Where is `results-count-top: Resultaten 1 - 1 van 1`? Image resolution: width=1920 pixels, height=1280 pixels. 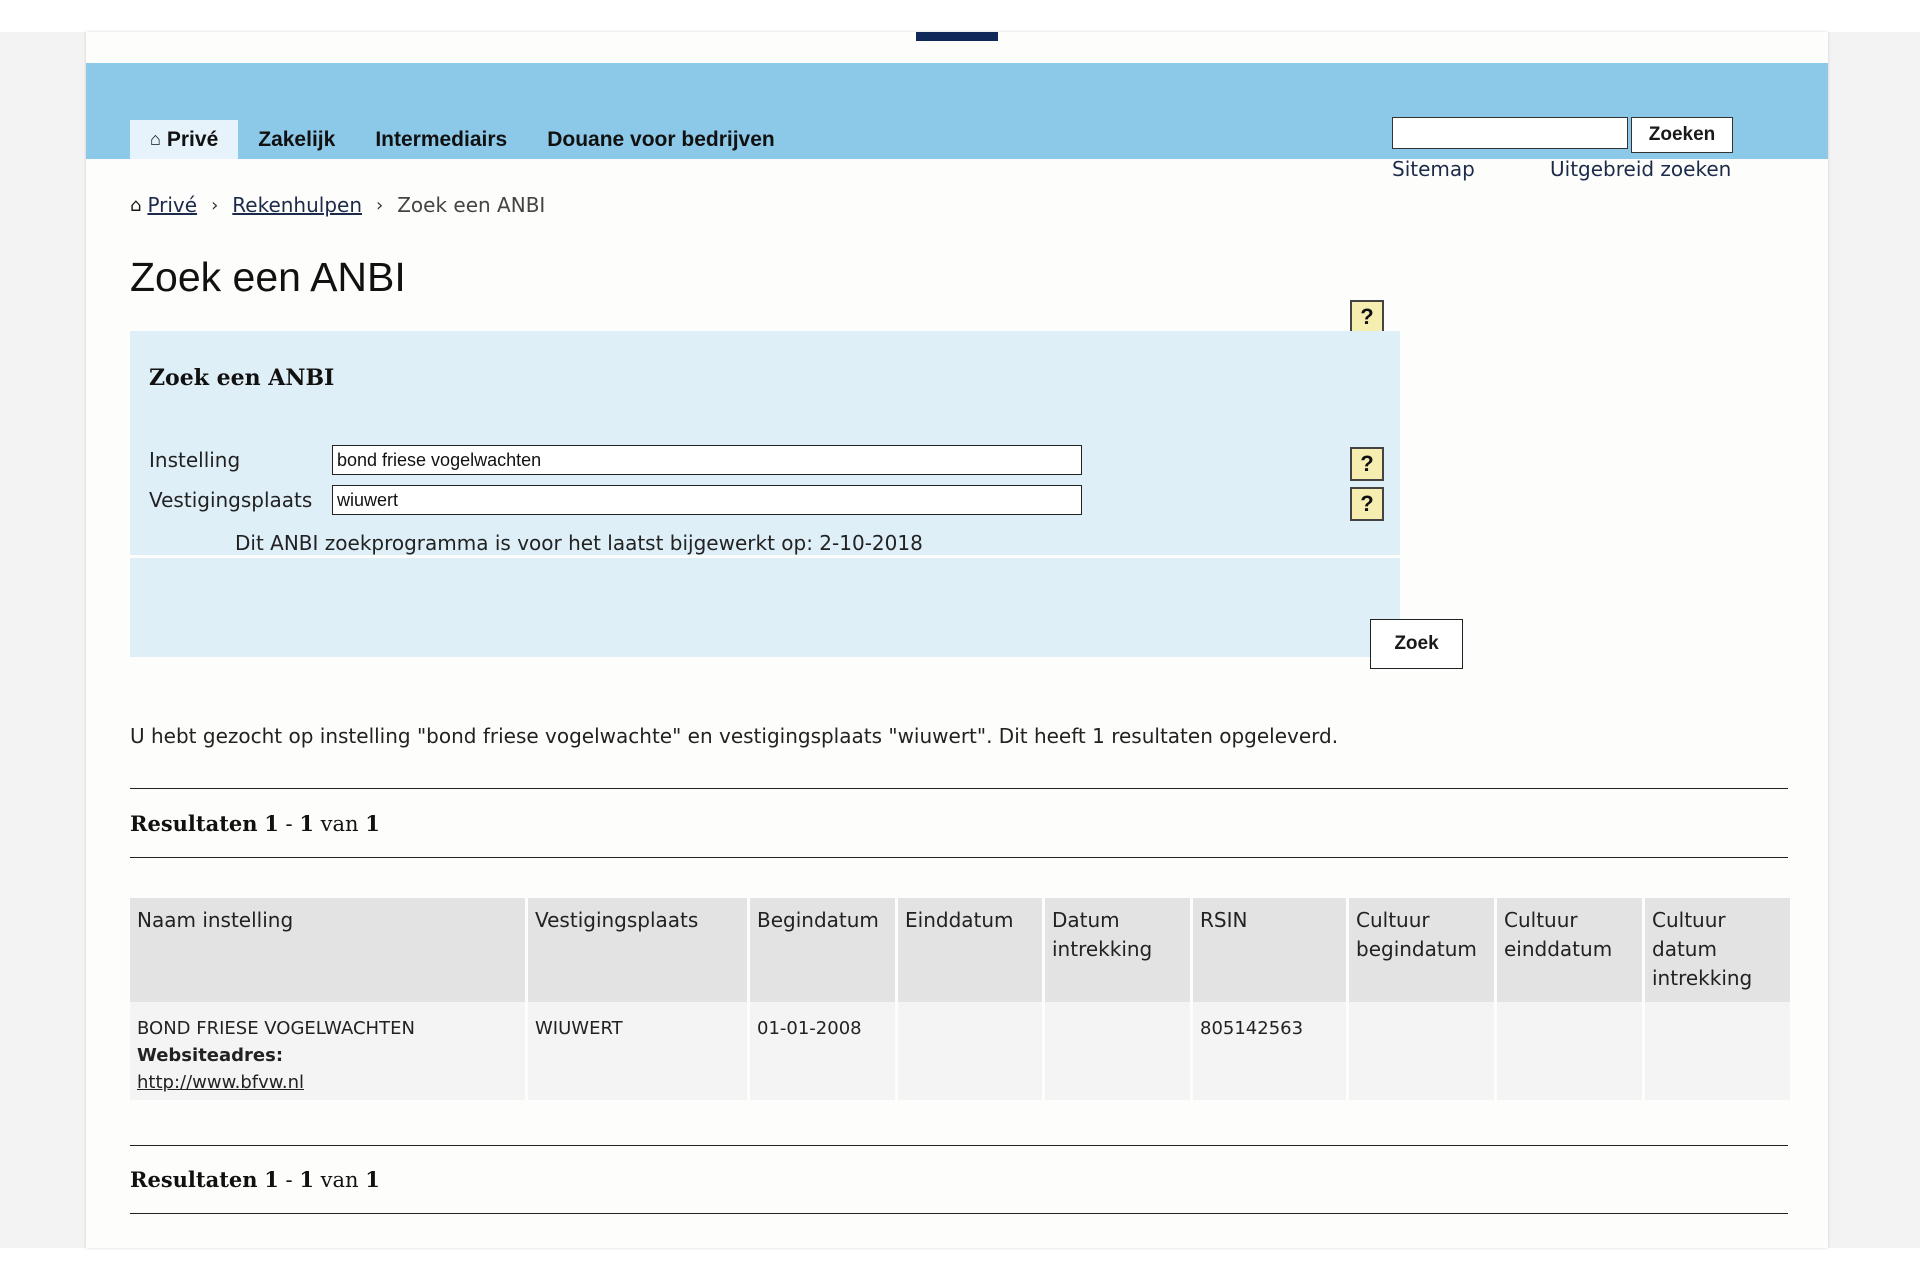
results-count-top: Resultaten 1 - 1 van 1 is located at coordinates (255, 823).